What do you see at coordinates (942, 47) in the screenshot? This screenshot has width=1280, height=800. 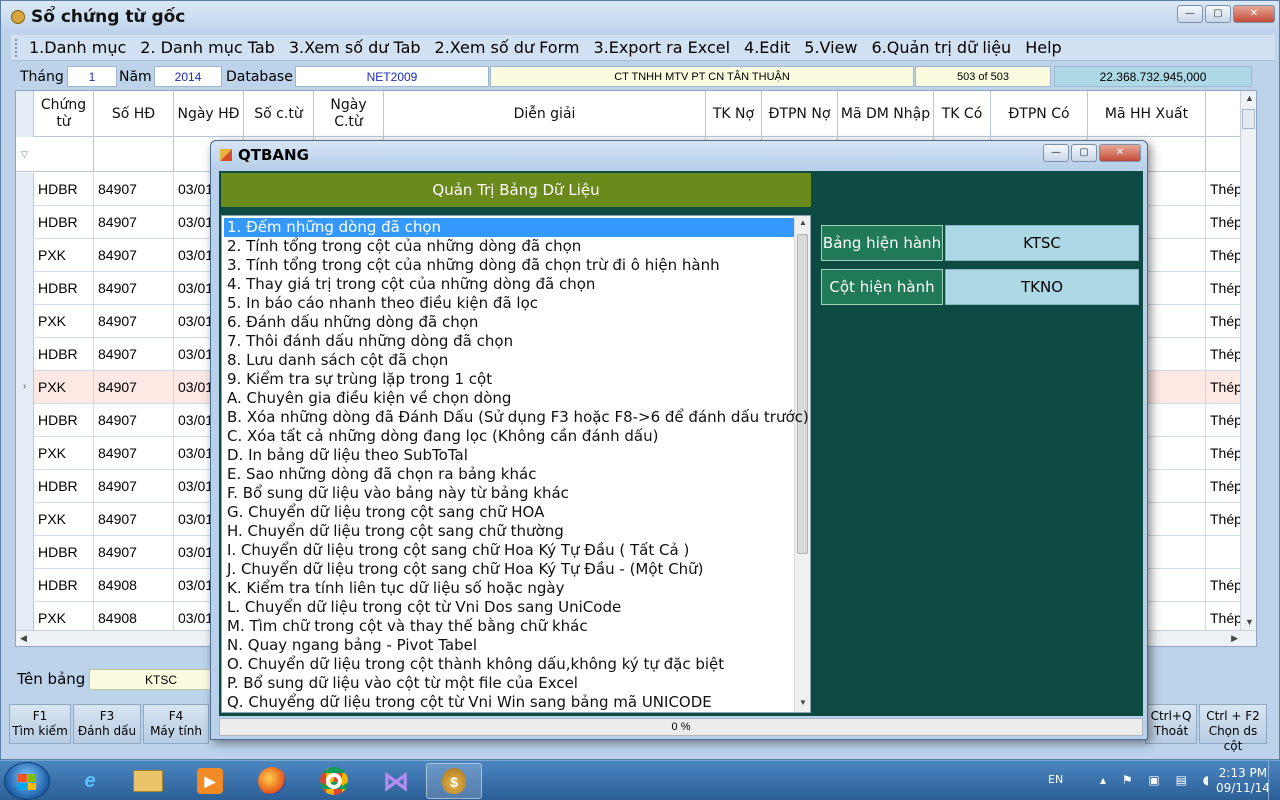 I see `menu-quan-tri-du-lieu: 6.Quản trị dữ liệu` at bounding box center [942, 47].